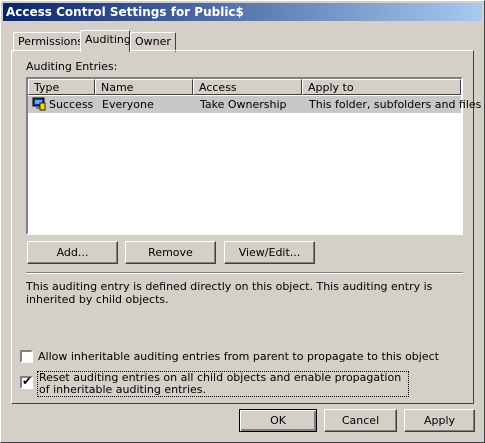  What do you see at coordinates (395, 104) in the screenshot?
I see `row-apply-to: This folder, subfolders and files` at bounding box center [395, 104].